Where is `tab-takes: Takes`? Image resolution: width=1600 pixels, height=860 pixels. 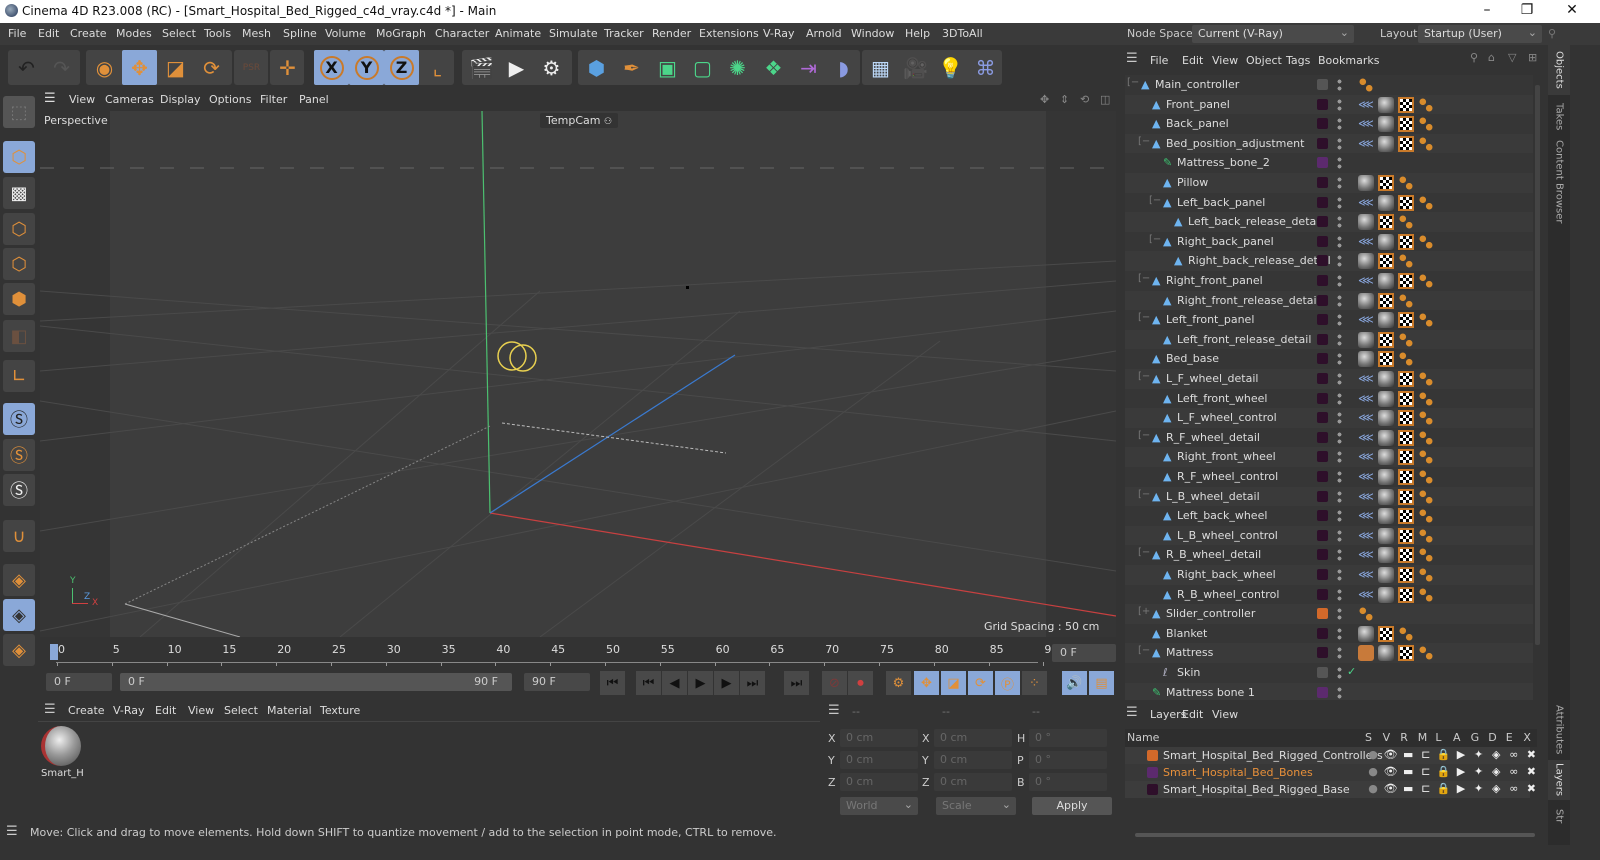
tab-takes: Takes is located at coordinates (1559, 117).